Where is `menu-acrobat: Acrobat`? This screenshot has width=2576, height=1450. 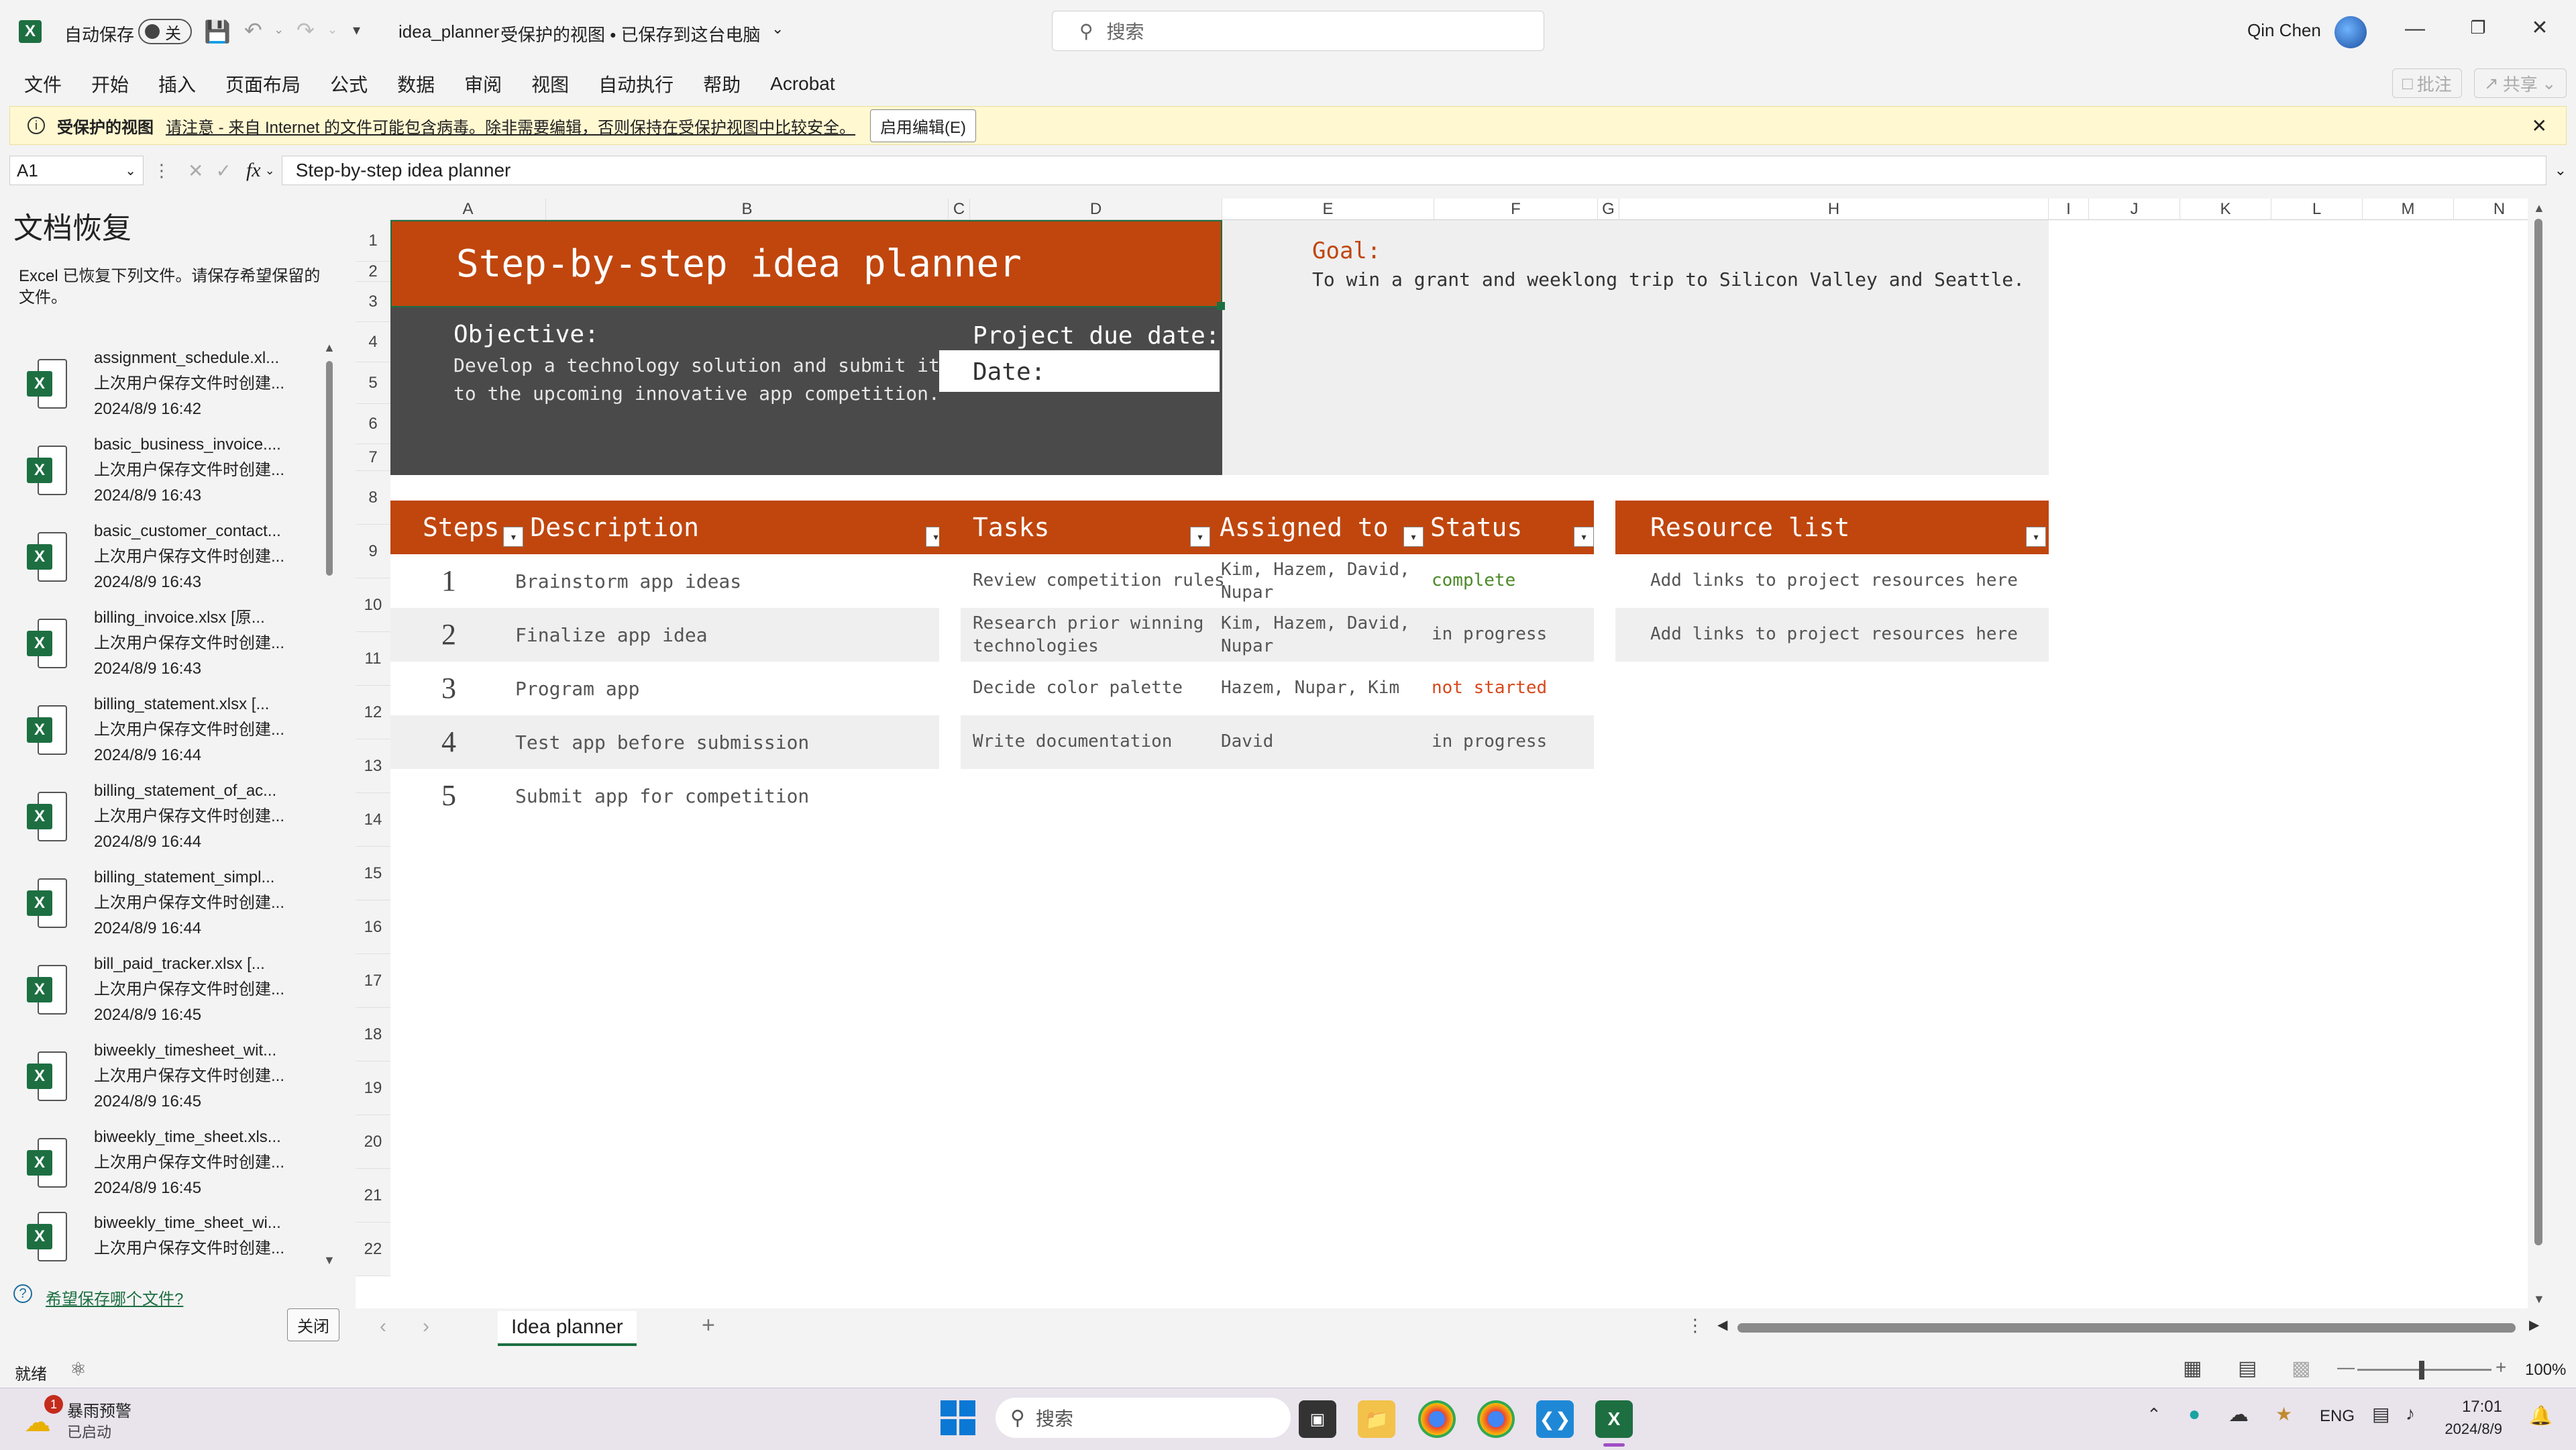
menu-acrobat: Acrobat is located at coordinates (802, 84).